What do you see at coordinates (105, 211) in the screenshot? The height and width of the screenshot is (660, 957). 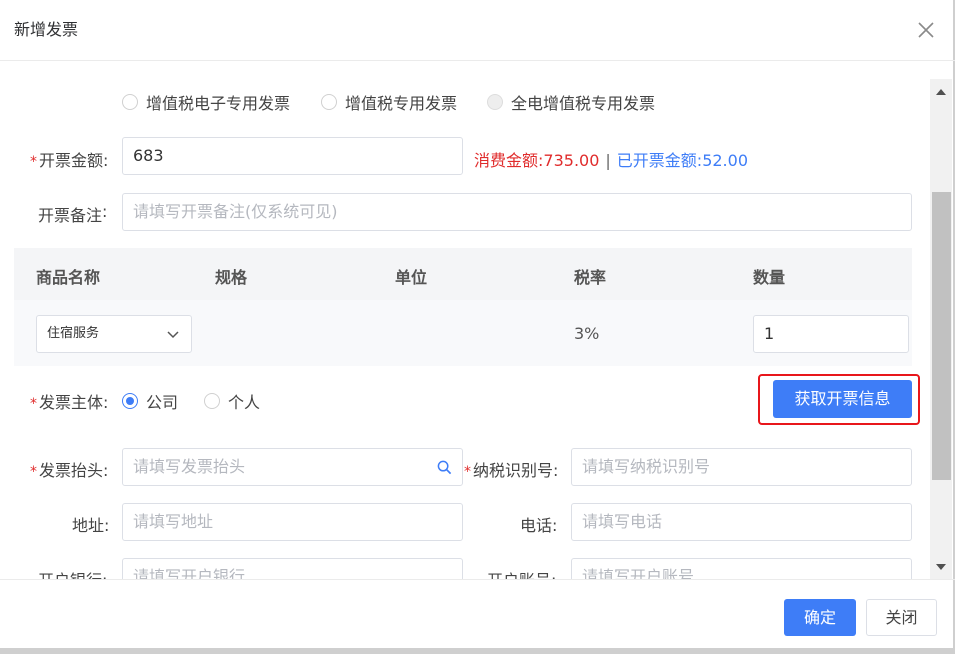 I see `remark-colon: :` at bounding box center [105, 211].